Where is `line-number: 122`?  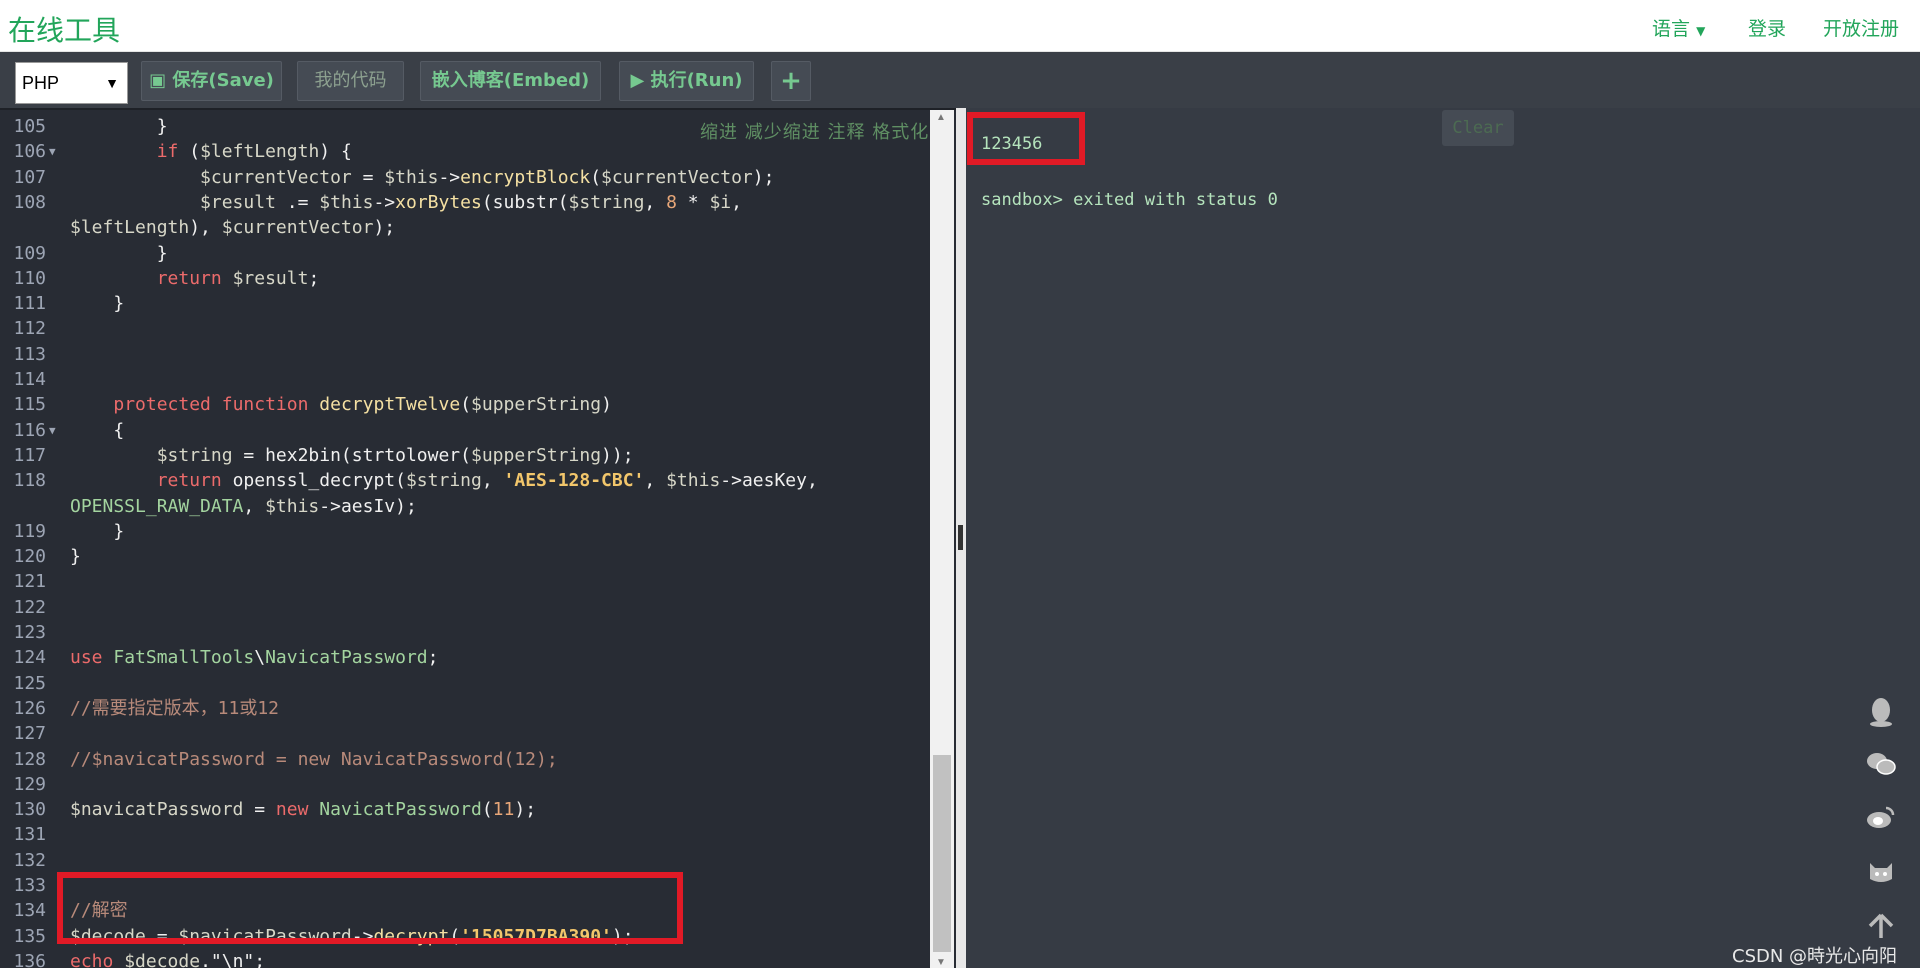
line-number: 122 is located at coordinates (29, 607).